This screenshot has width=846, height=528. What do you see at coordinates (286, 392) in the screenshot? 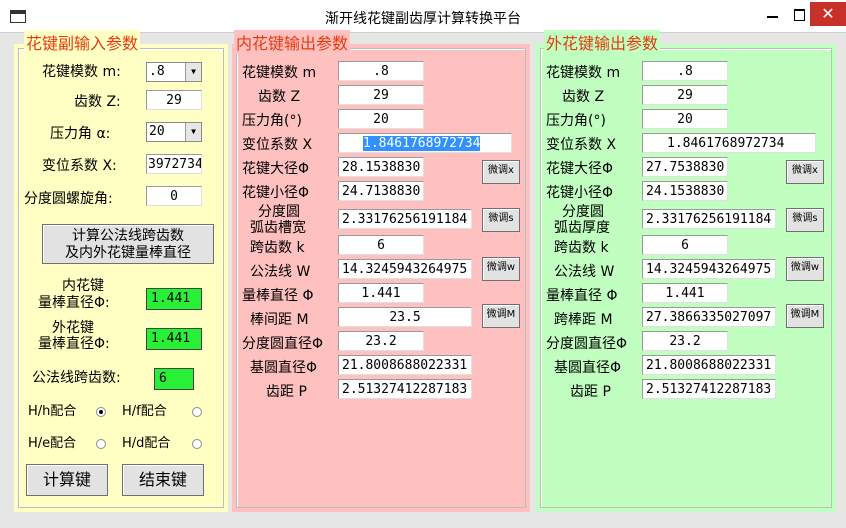
I see `inner-p-label: 齿距 P` at bounding box center [286, 392].